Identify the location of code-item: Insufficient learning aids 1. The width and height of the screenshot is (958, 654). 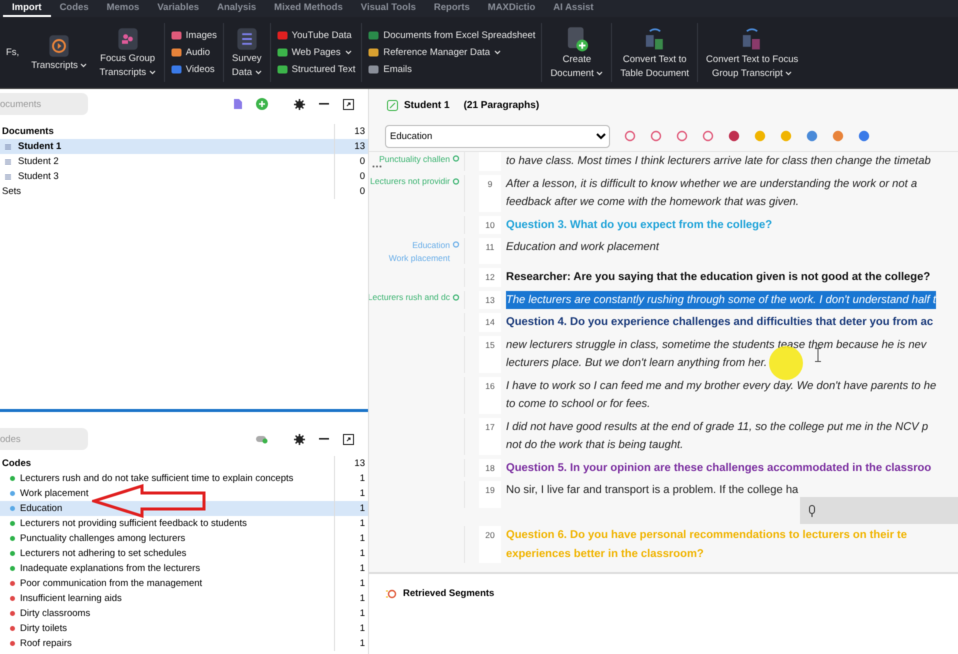
(184, 598).